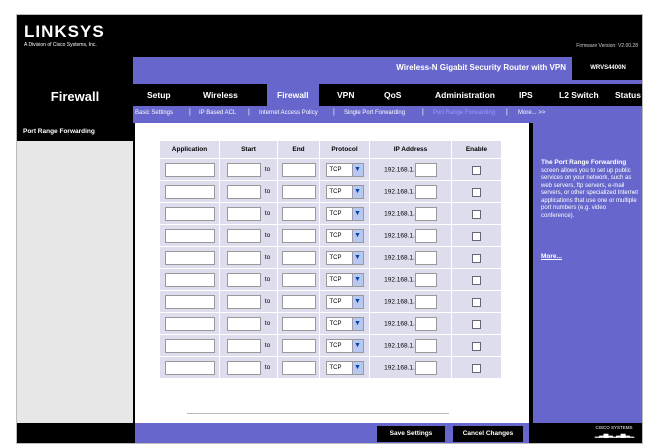 The width and height of the screenshot is (658, 448). Describe the element at coordinates (344, 149) in the screenshot. I see `column-header-protocol: Protocol` at that location.